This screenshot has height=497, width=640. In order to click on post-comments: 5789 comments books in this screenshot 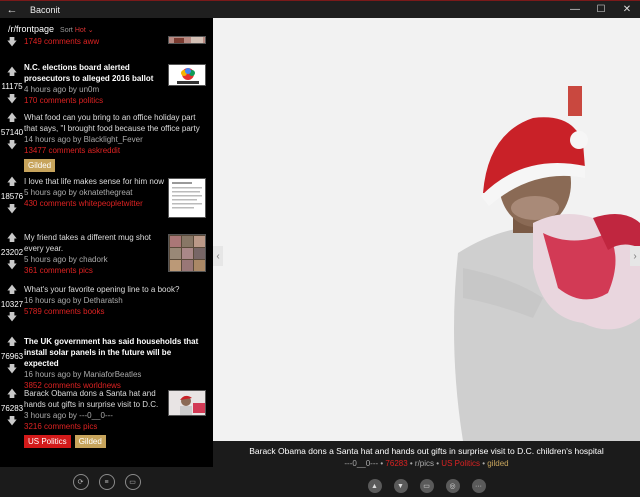, I will do `click(115, 311)`.